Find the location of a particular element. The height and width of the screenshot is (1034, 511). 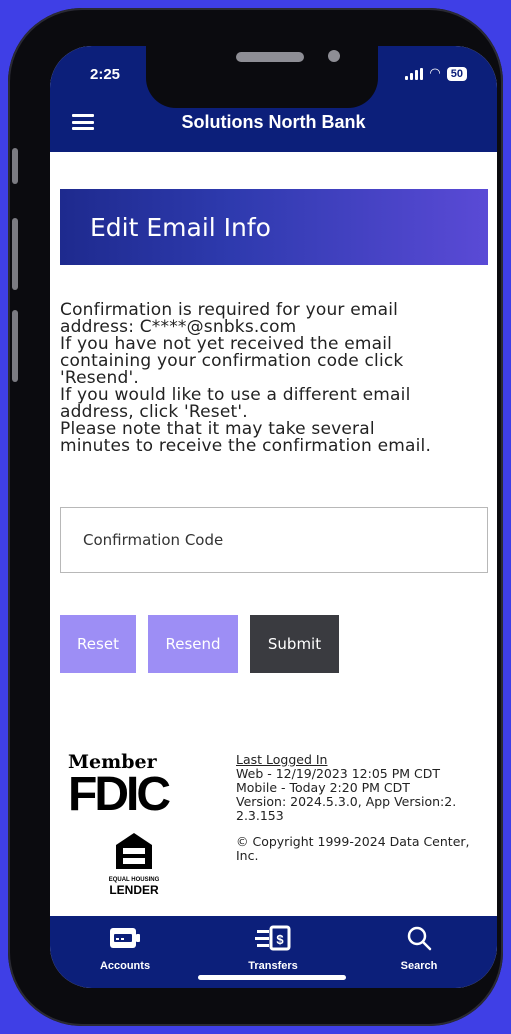

last-logged-in-label: Last Logged In is located at coordinates (282, 759).